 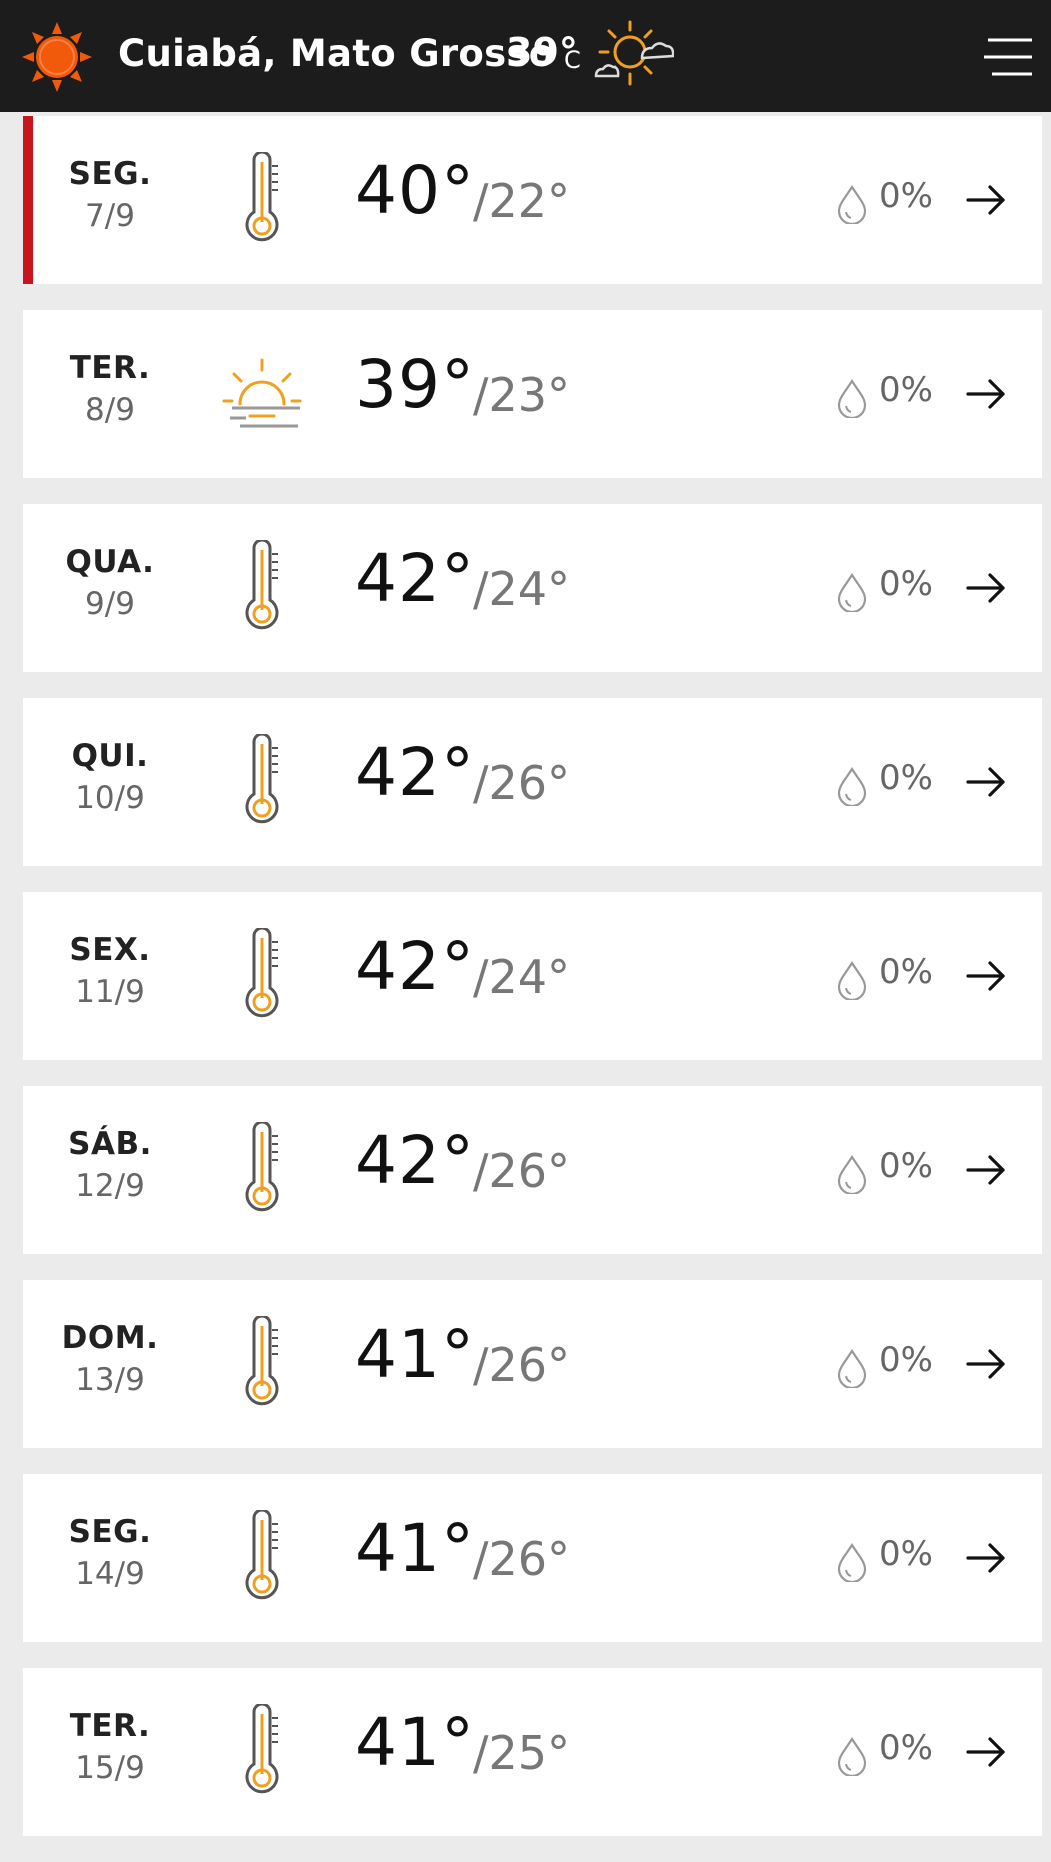 I want to click on min-temperature: /25°, so click(x=522, y=1753).